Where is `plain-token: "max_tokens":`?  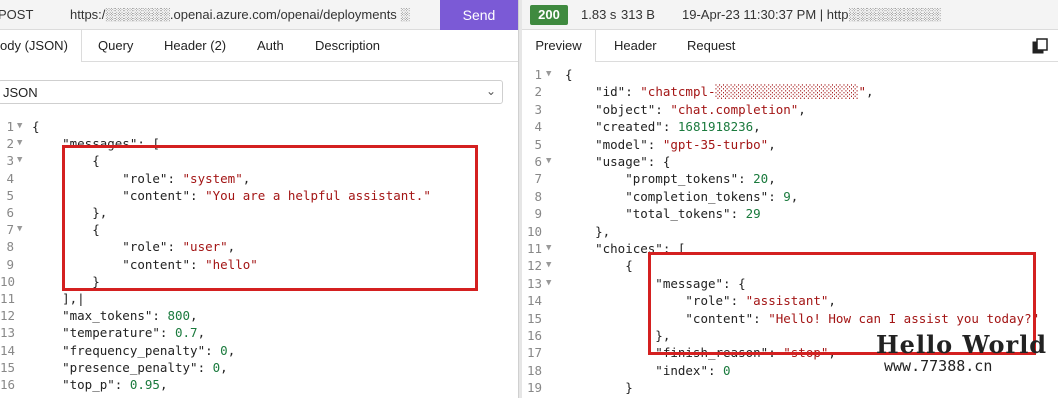 plain-token: "max_tokens": is located at coordinates (100, 316).